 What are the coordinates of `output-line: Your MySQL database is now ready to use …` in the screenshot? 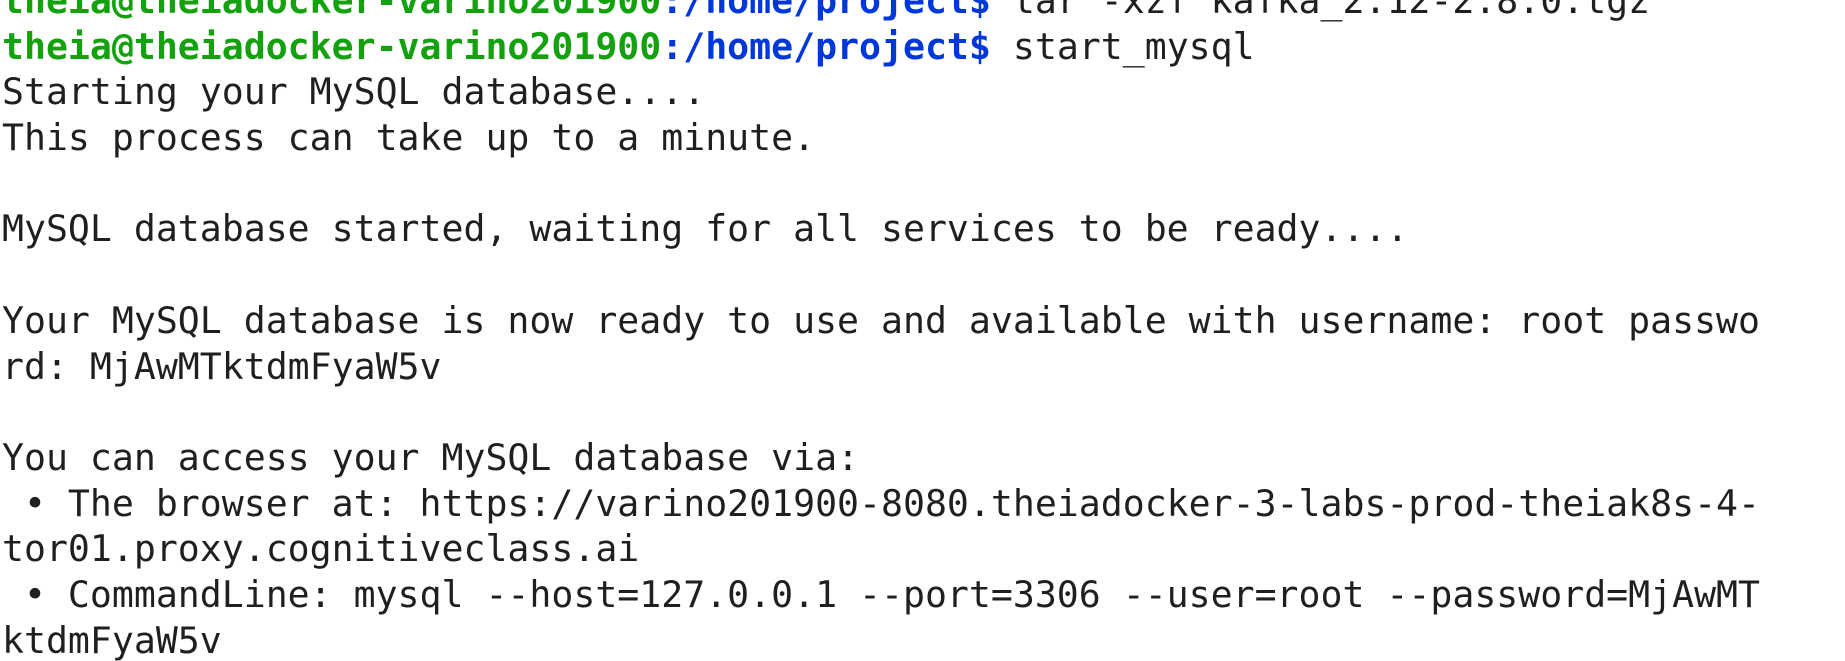 It's located at (881, 320).